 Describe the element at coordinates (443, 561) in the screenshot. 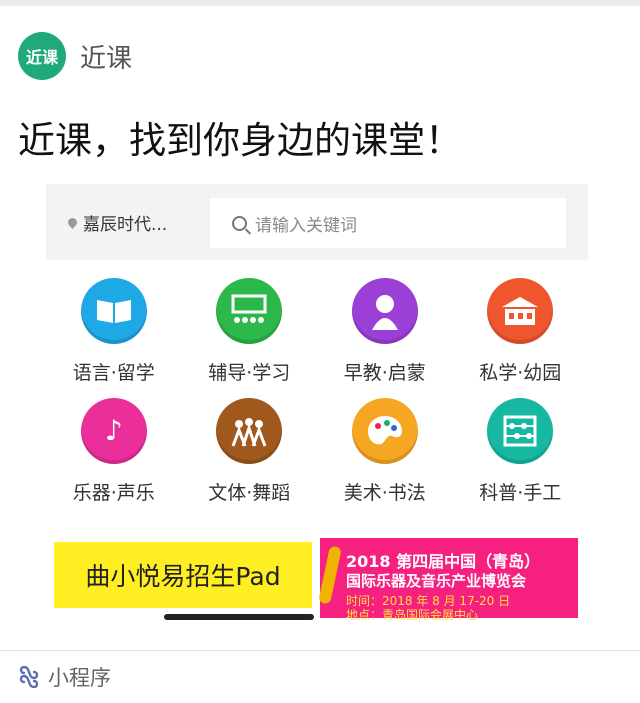

I see `expo-title: 2018 第四届中国（青岛）` at that location.